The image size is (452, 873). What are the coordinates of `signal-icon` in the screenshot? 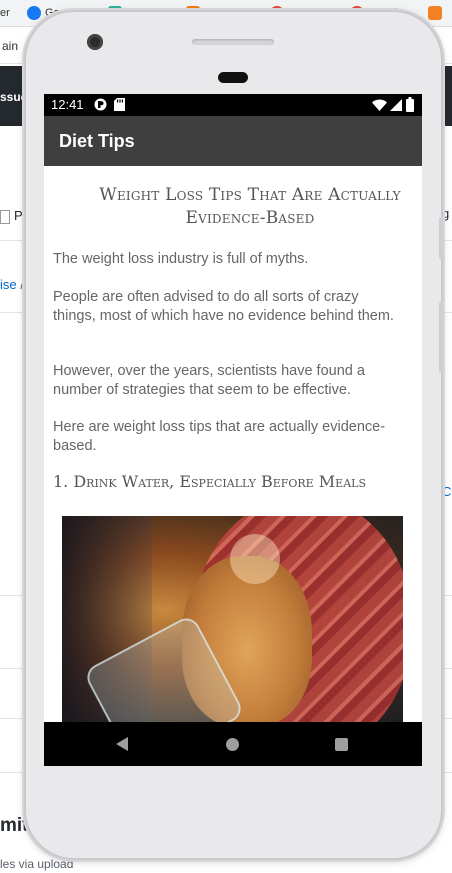 It's located at (396, 106).